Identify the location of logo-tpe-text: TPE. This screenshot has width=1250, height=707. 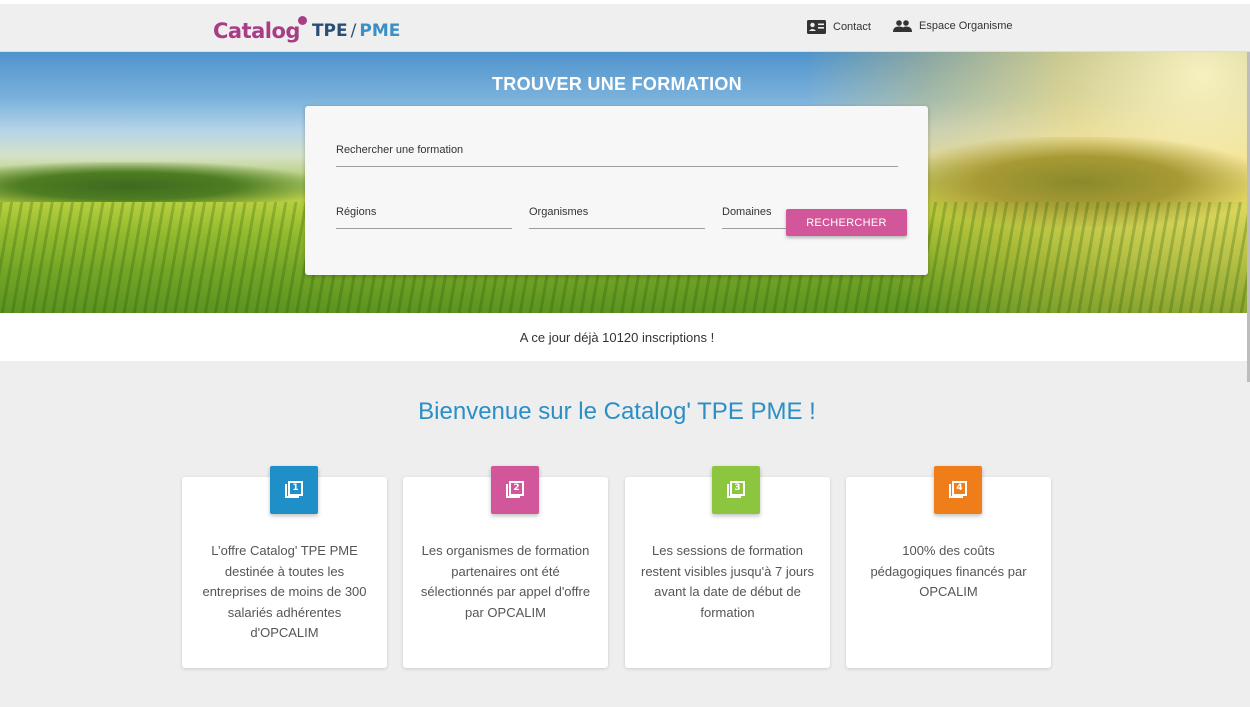
(329, 31).